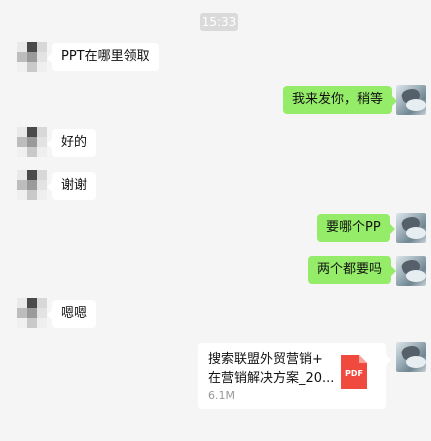 This screenshot has width=431, height=441. What do you see at coordinates (71, 186) in the screenshot?
I see `message-bubble-incoming: 谢谢` at bounding box center [71, 186].